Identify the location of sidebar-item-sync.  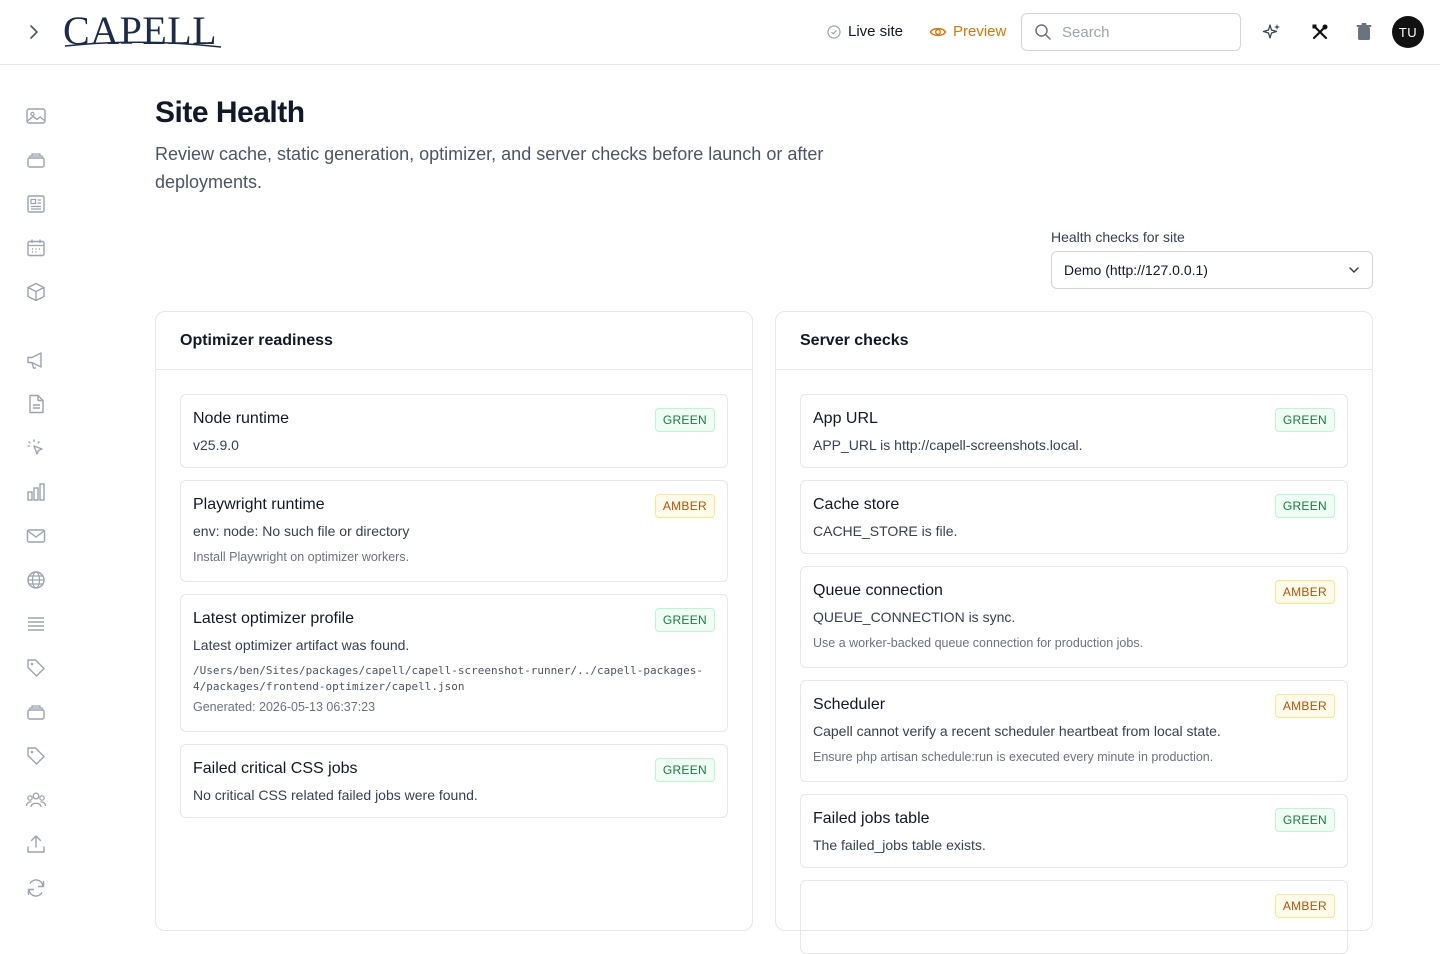
(36, 888).